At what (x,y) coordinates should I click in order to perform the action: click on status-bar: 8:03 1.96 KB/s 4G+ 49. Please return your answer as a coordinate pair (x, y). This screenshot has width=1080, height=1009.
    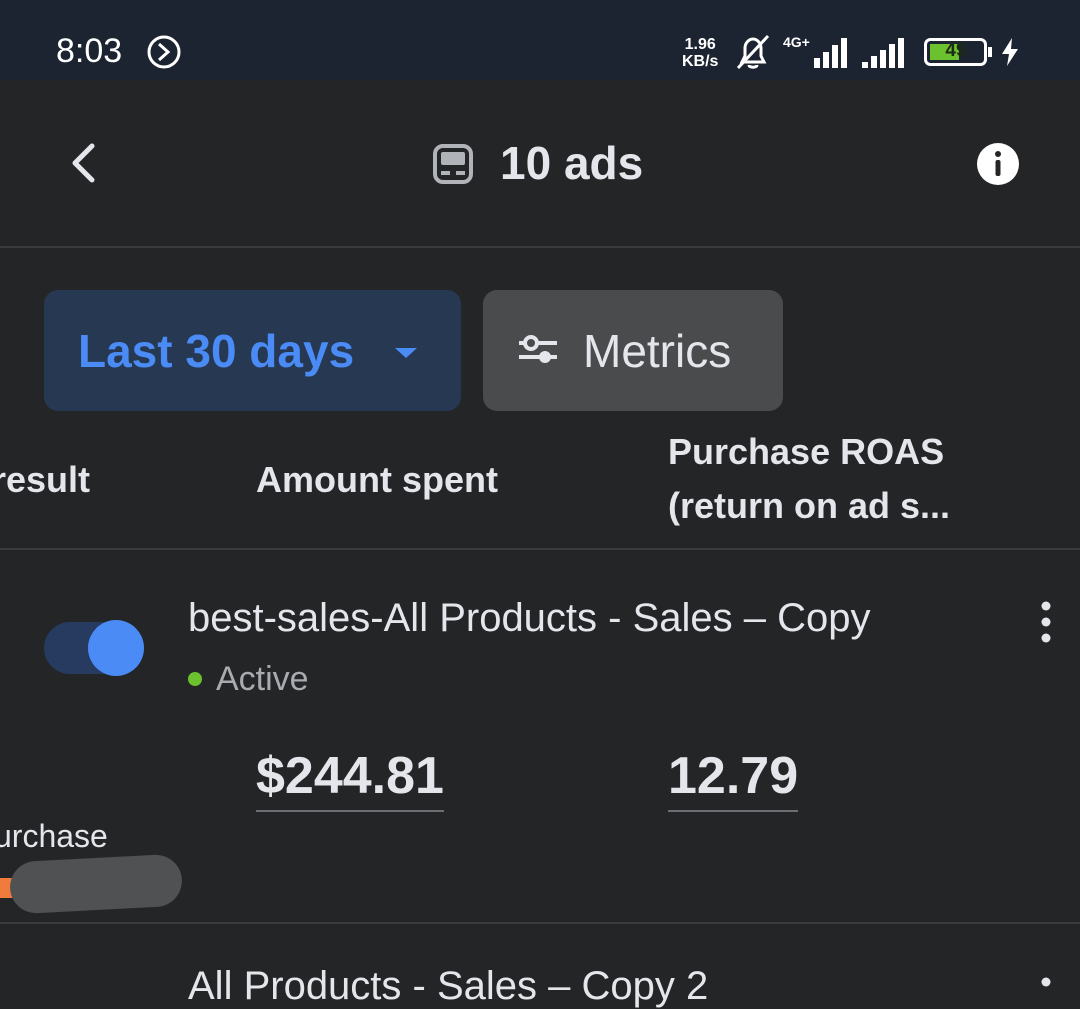
    Looking at the image, I should click on (540, 40).